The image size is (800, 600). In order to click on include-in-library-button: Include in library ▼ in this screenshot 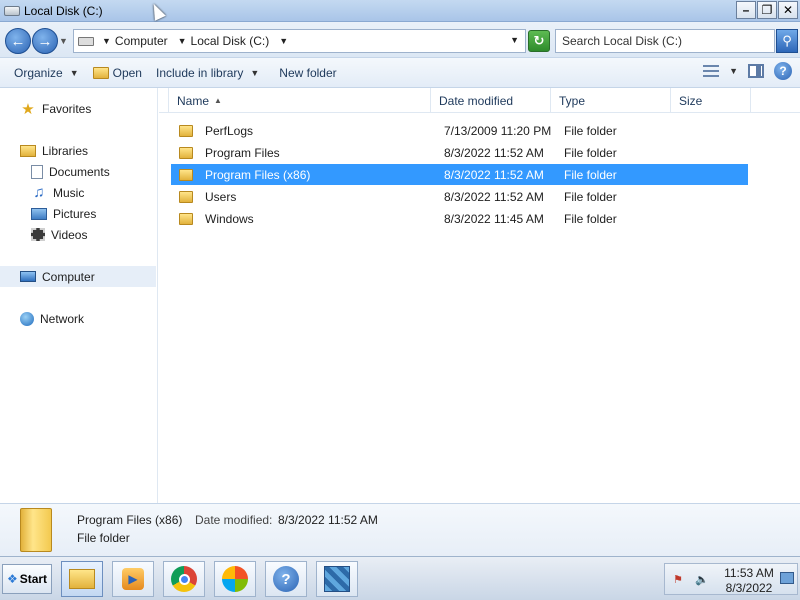, I will do `click(207, 73)`.